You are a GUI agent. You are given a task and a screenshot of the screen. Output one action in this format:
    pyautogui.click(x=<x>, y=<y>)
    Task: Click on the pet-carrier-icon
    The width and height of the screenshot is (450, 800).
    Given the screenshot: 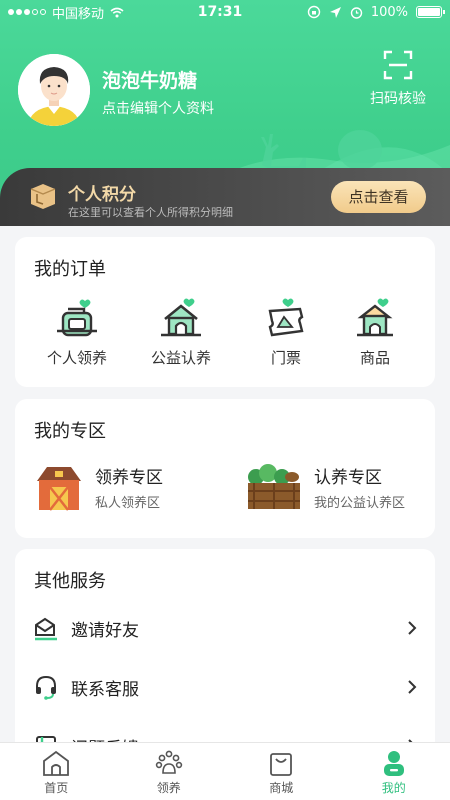 What is the action you would take?
    pyautogui.click(x=77, y=318)
    